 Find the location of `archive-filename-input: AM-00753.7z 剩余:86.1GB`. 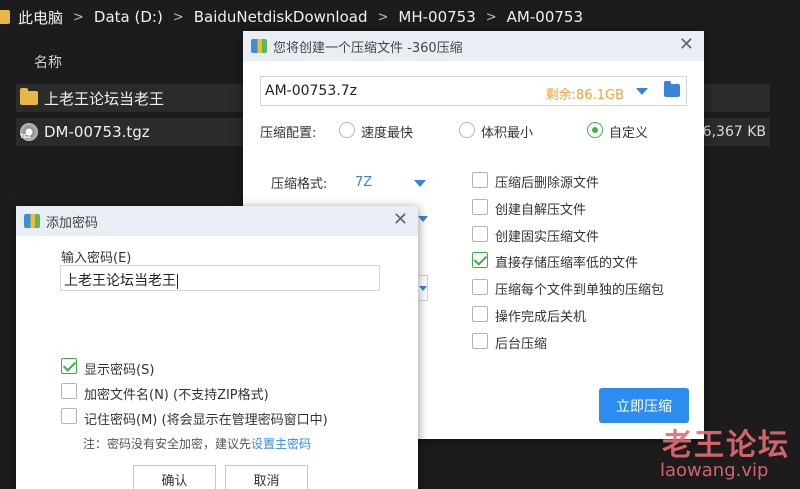

archive-filename-input: AM-00753.7z 剩余:86.1GB is located at coordinates (473, 91).